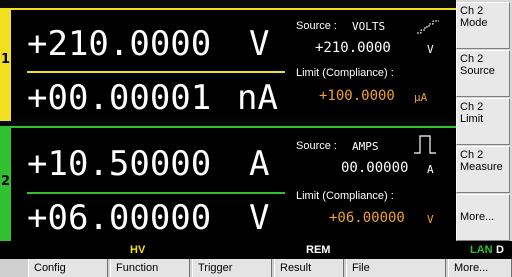 The image size is (512, 277). I want to click on softkey-label-line2: Measure, so click(481, 167).